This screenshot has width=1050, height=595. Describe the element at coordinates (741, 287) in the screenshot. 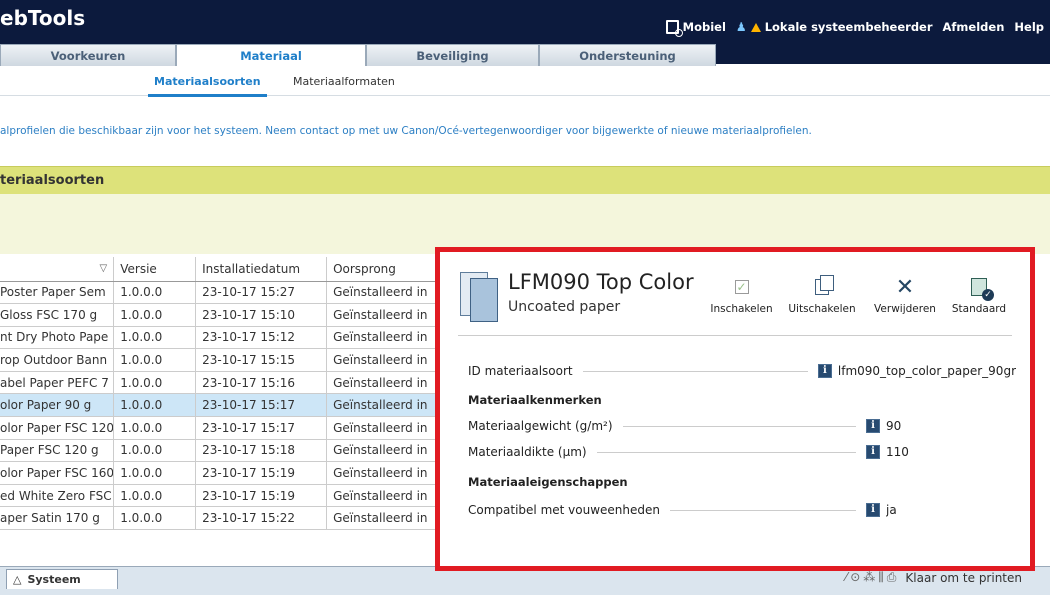

I see `checkbox-icon: ✓` at that location.